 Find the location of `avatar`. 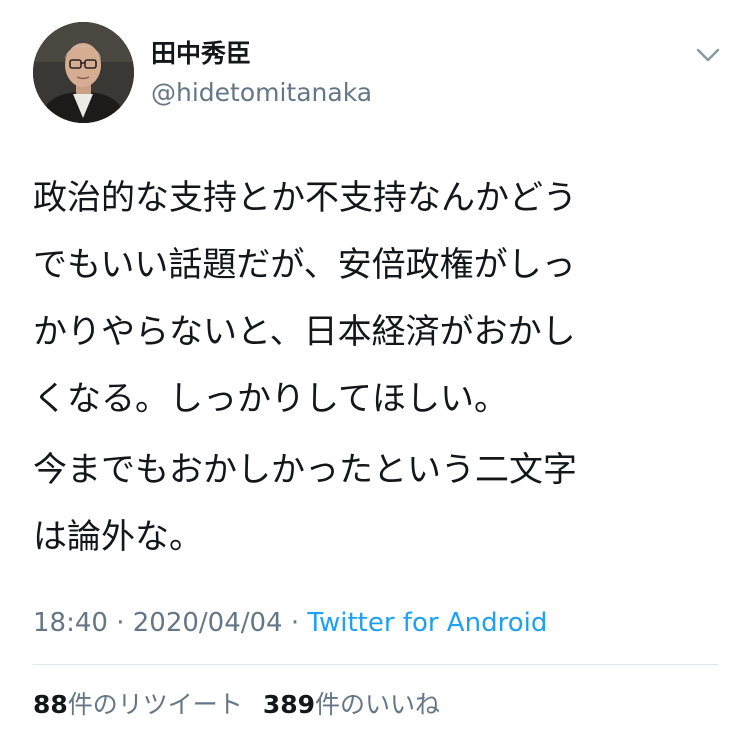

avatar is located at coordinates (83, 72).